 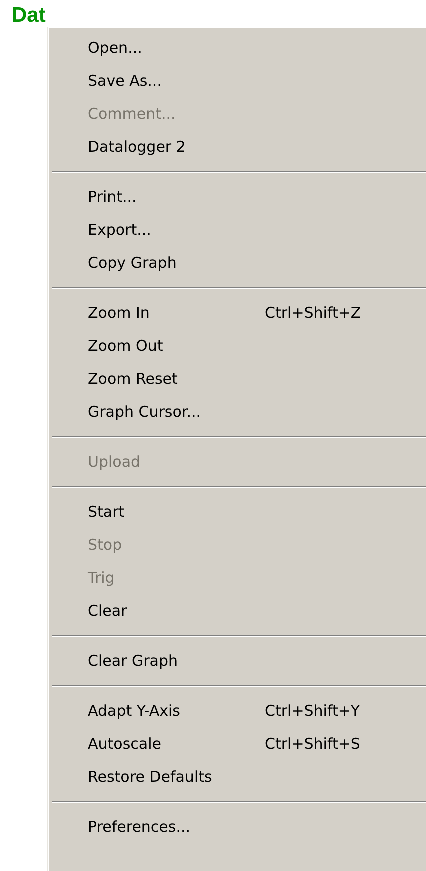 I want to click on menu-item: Datalogger 2, so click(x=239, y=147).